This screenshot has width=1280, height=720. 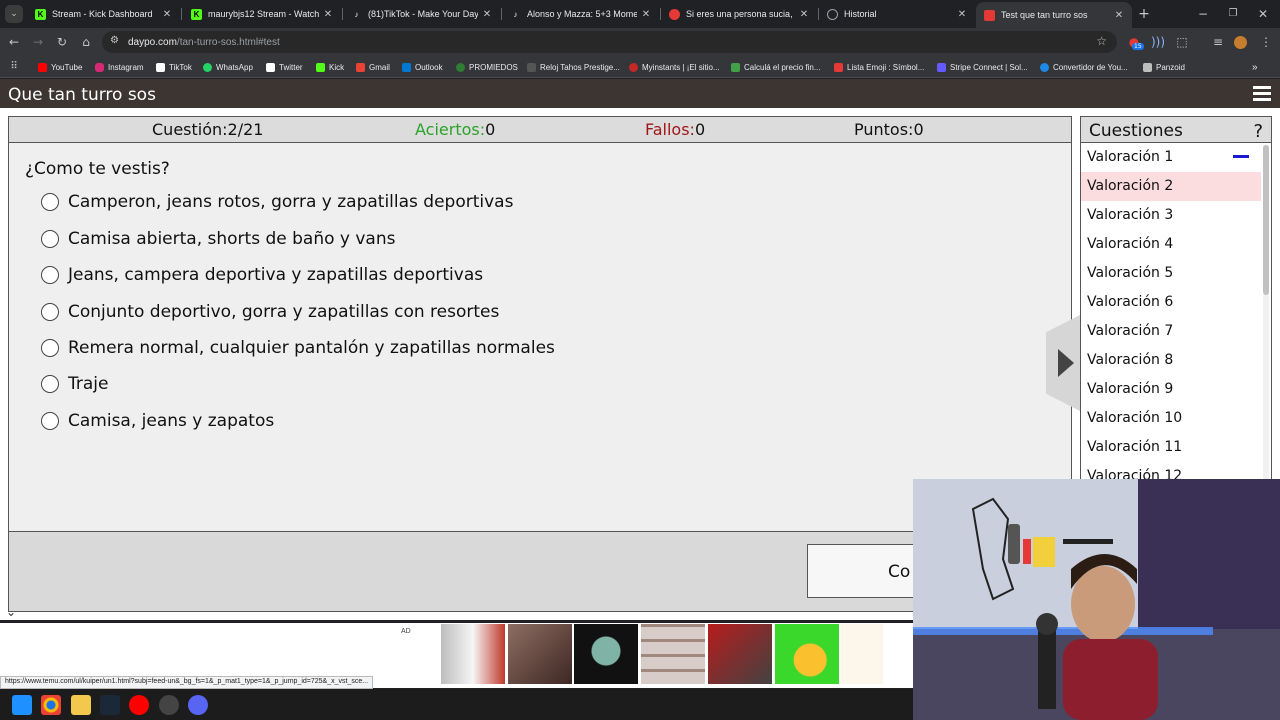 What do you see at coordinates (1263, 14) in the screenshot?
I see `window-close-icon: ✕` at bounding box center [1263, 14].